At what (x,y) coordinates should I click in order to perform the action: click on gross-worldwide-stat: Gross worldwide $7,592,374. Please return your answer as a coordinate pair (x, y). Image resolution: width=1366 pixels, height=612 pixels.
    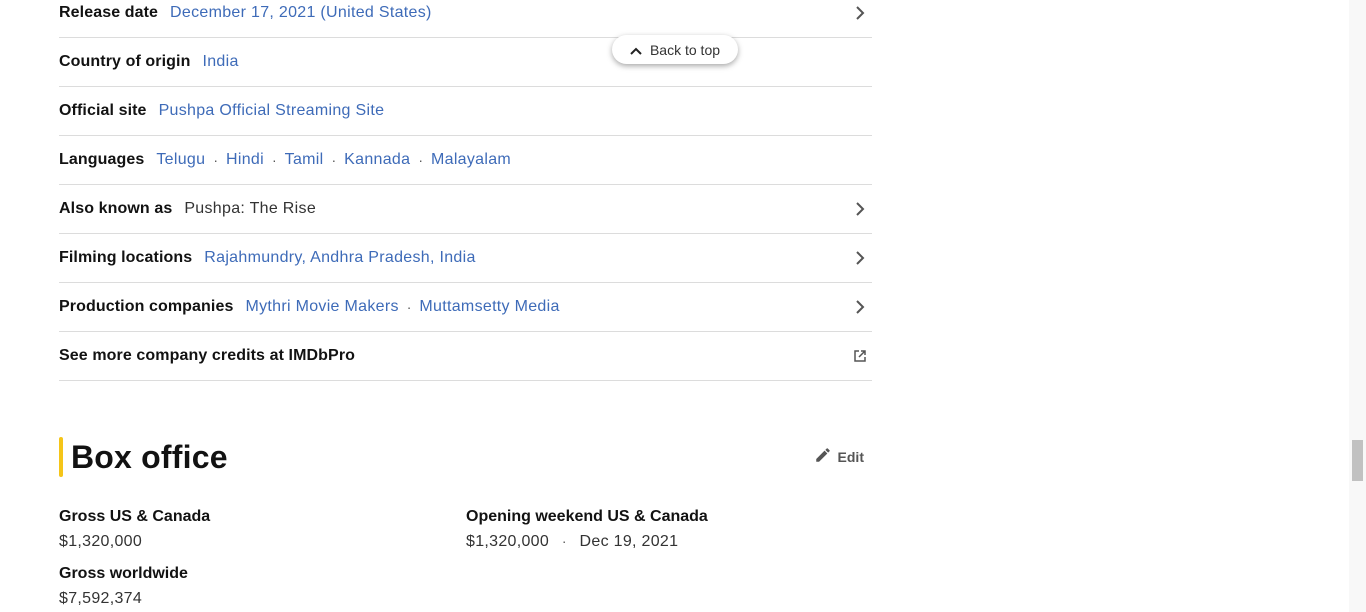
    Looking at the image, I should click on (123, 586).